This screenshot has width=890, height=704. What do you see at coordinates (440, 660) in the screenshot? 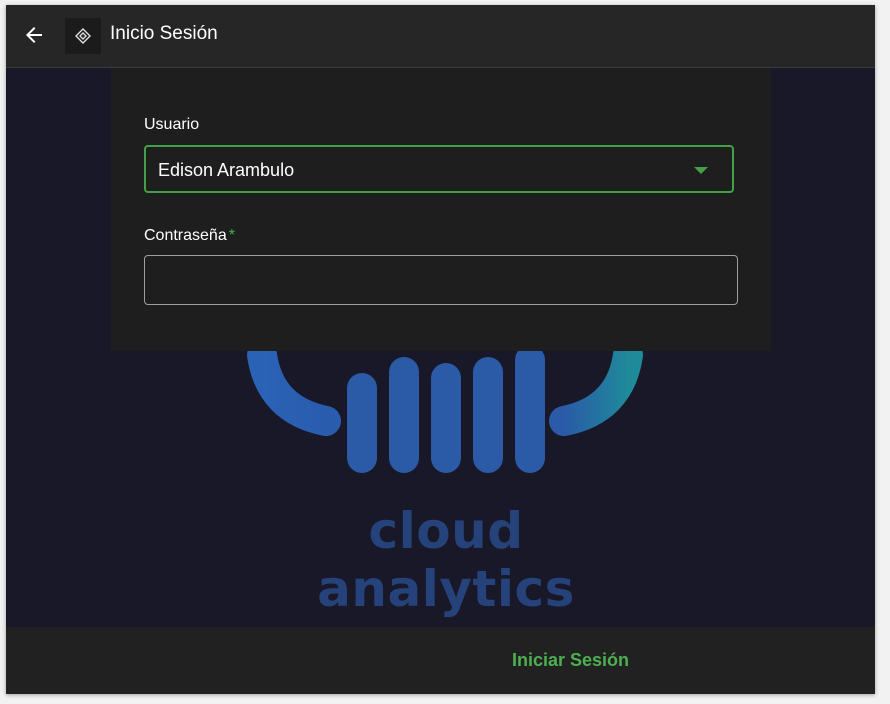
I see `footer-bar: Iniciar Sesión` at bounding box center [440, 660].